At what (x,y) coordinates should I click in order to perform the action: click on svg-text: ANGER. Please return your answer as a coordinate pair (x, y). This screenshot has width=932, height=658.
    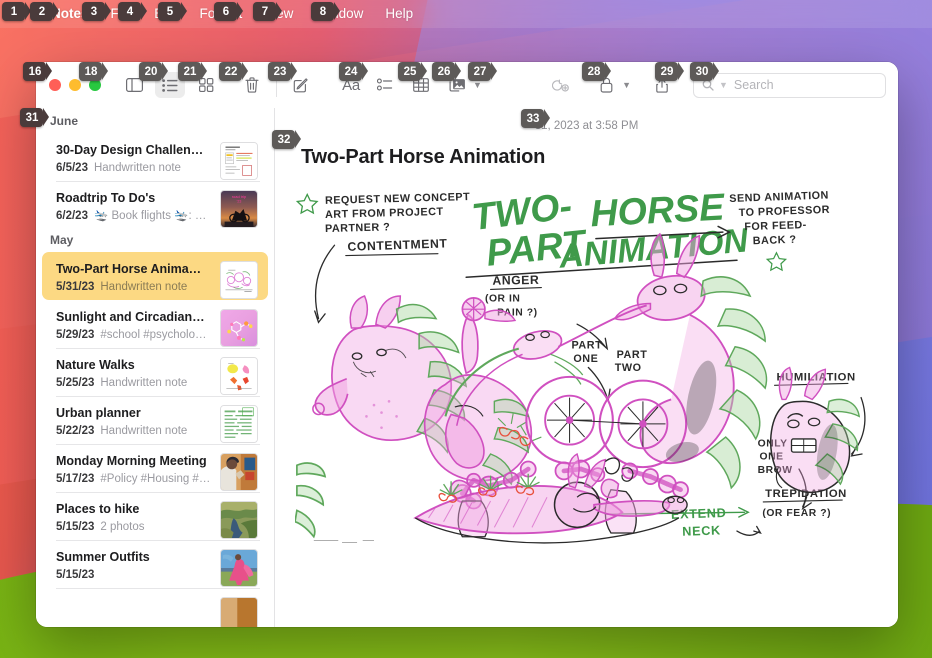
    Looking at the image, I should click on (515, 280).